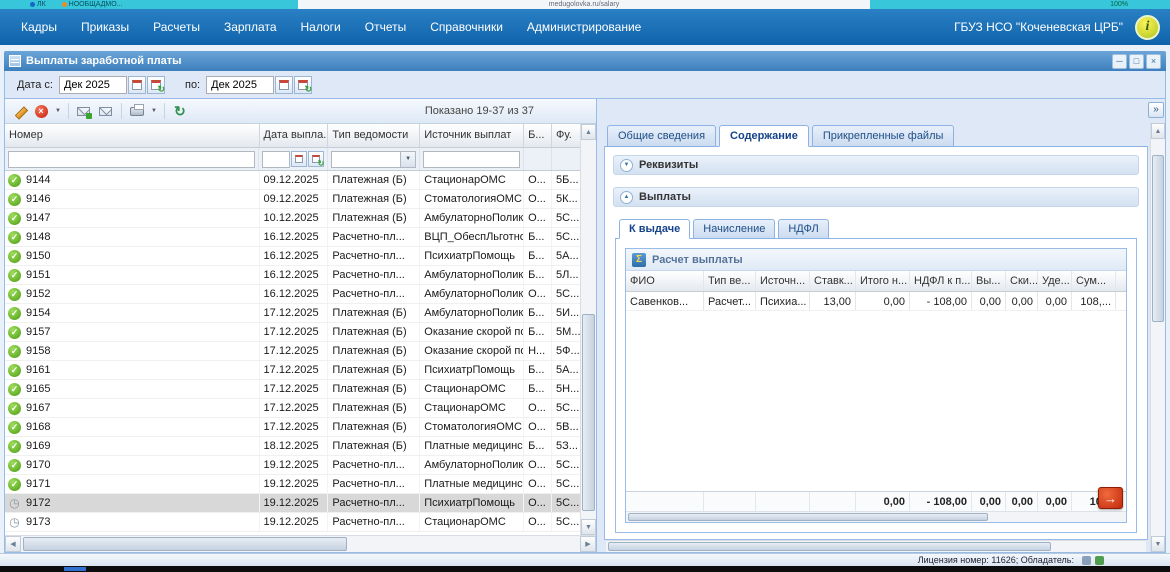 This screenshot has height=572, width=1170. Describe the element at coordinates (803, 229) in the screenshot. I see `payment-tab: НДФЛ` at that location.